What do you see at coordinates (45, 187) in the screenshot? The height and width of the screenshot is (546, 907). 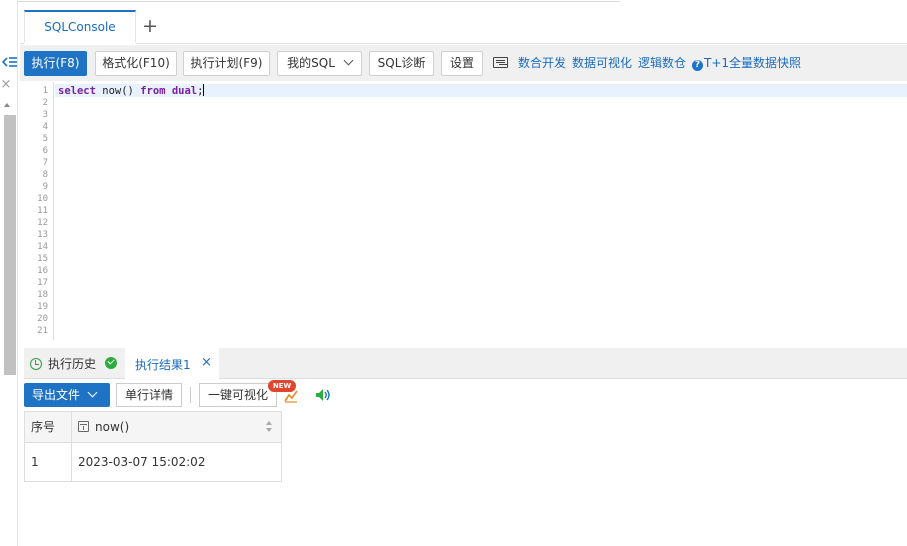 I see `line-number: 9` at bounding box center [45, 187].